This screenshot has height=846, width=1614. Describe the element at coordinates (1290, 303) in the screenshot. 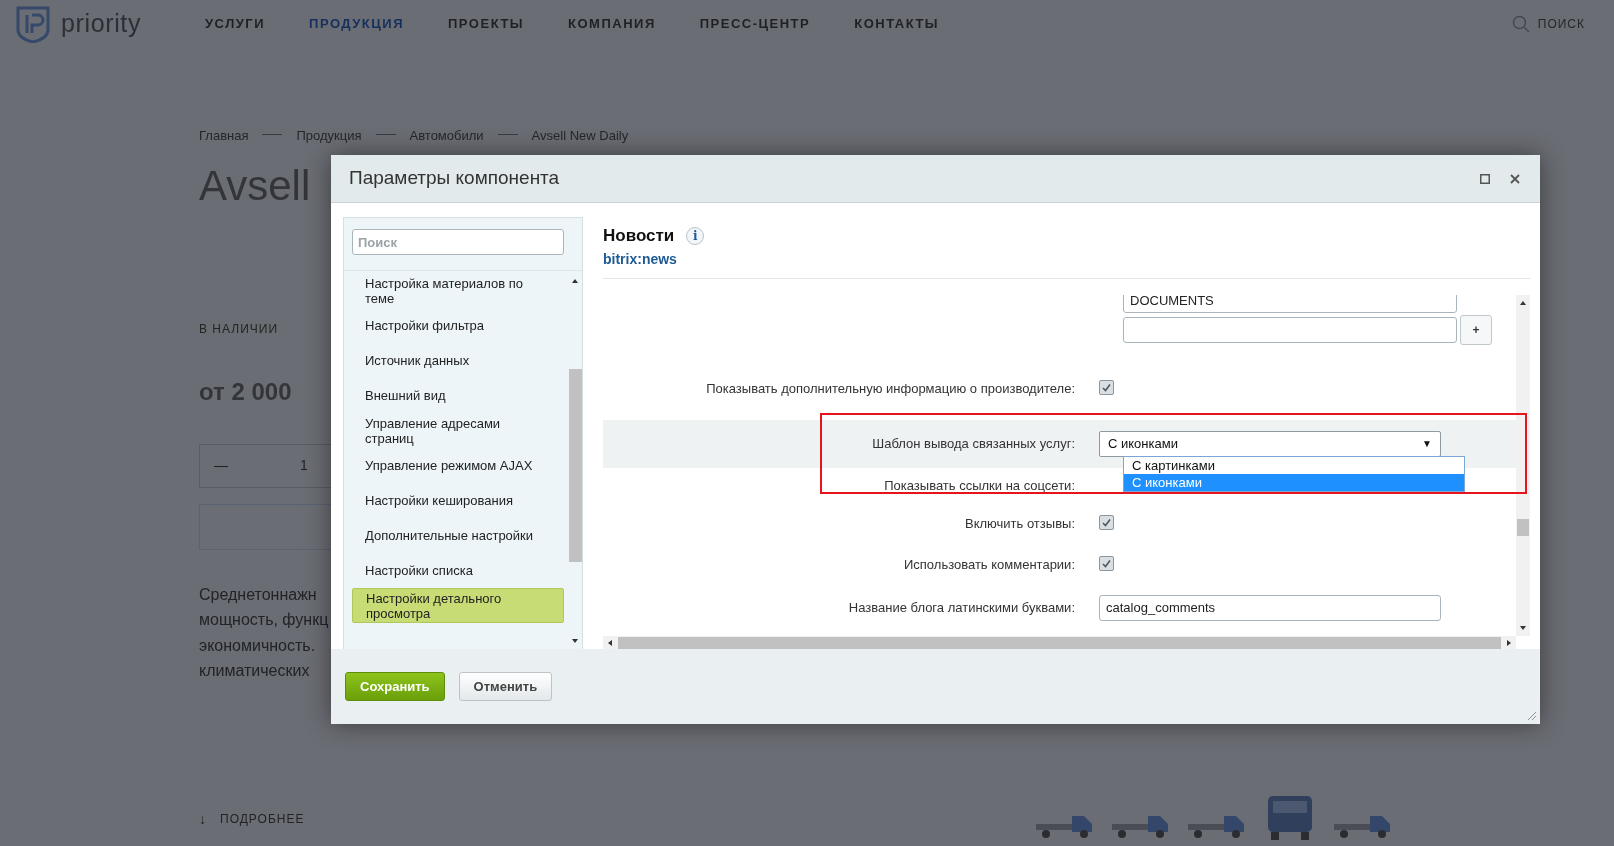

I see `text-field: DOCUMENTS` at that location.